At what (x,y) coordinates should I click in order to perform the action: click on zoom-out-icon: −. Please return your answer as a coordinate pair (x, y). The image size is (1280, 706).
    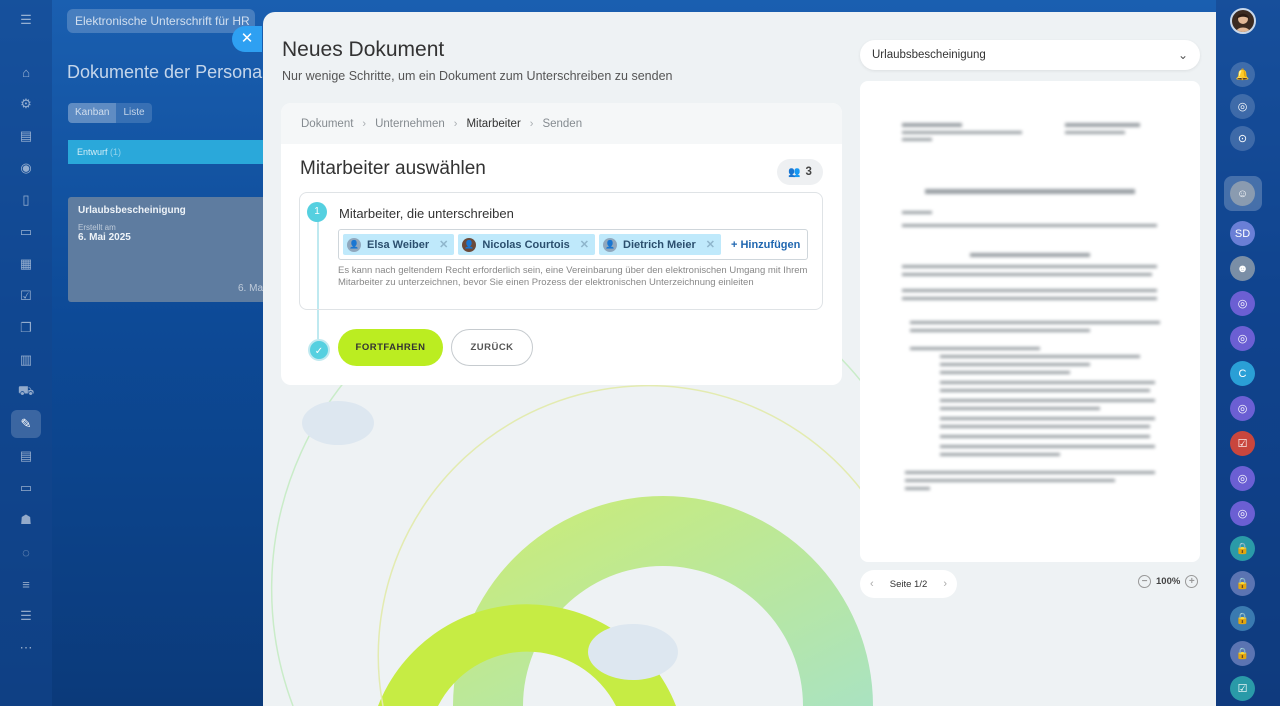
    Looking at the image, I should click on (1144, 581).